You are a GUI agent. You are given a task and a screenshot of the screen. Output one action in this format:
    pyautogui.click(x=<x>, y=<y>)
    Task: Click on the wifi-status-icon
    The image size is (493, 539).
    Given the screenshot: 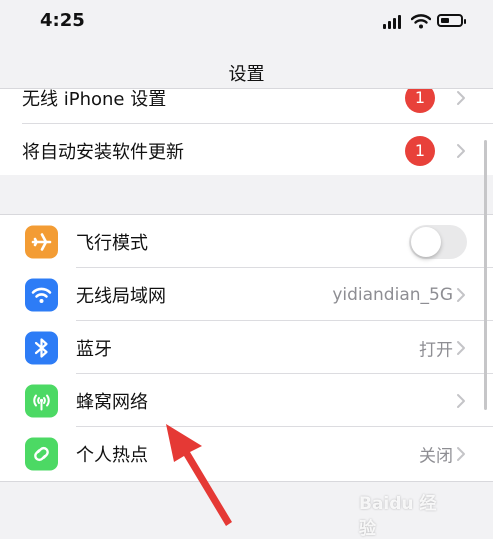 What is the action you would take?
    pyautogui.click(x=421, y=21)
    